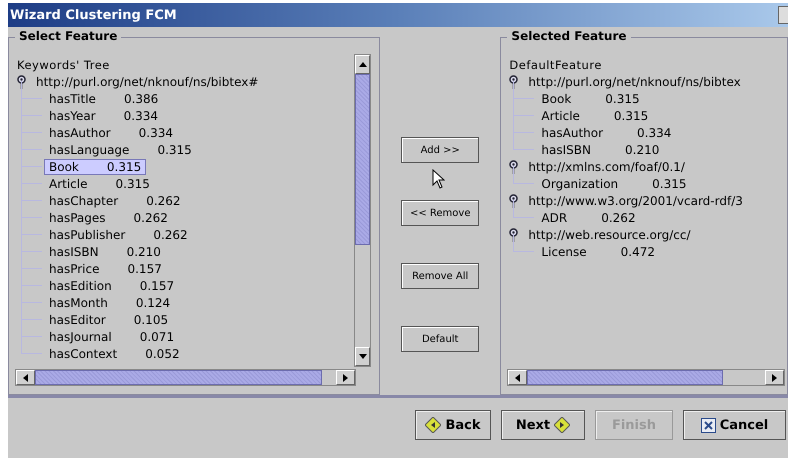 The width and height of the screenshot is (788, 458). Describe the element at coordinates (104, 98) in the screenshot. I see `tree-item: hasTitle 0.386` at that location.